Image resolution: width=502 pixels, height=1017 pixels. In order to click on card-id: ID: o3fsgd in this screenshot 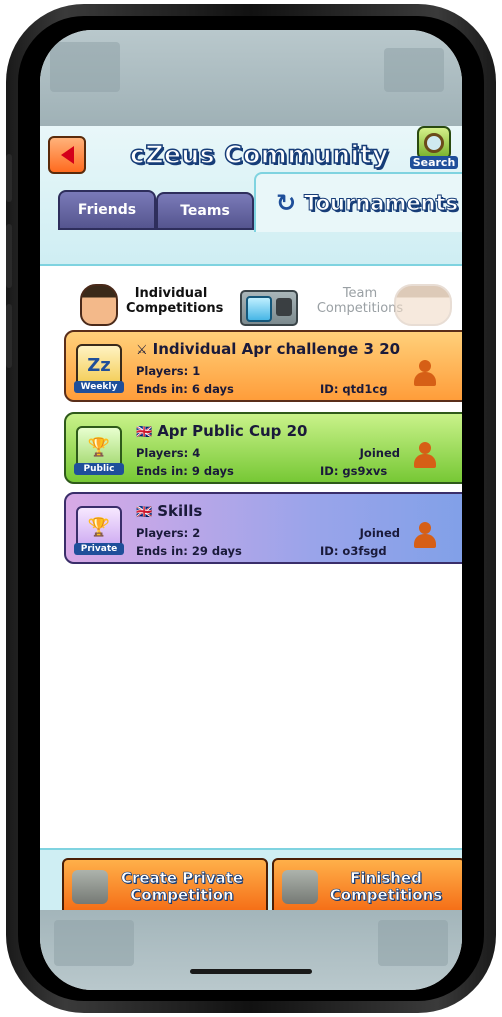, I will do `click(353, 551)`.